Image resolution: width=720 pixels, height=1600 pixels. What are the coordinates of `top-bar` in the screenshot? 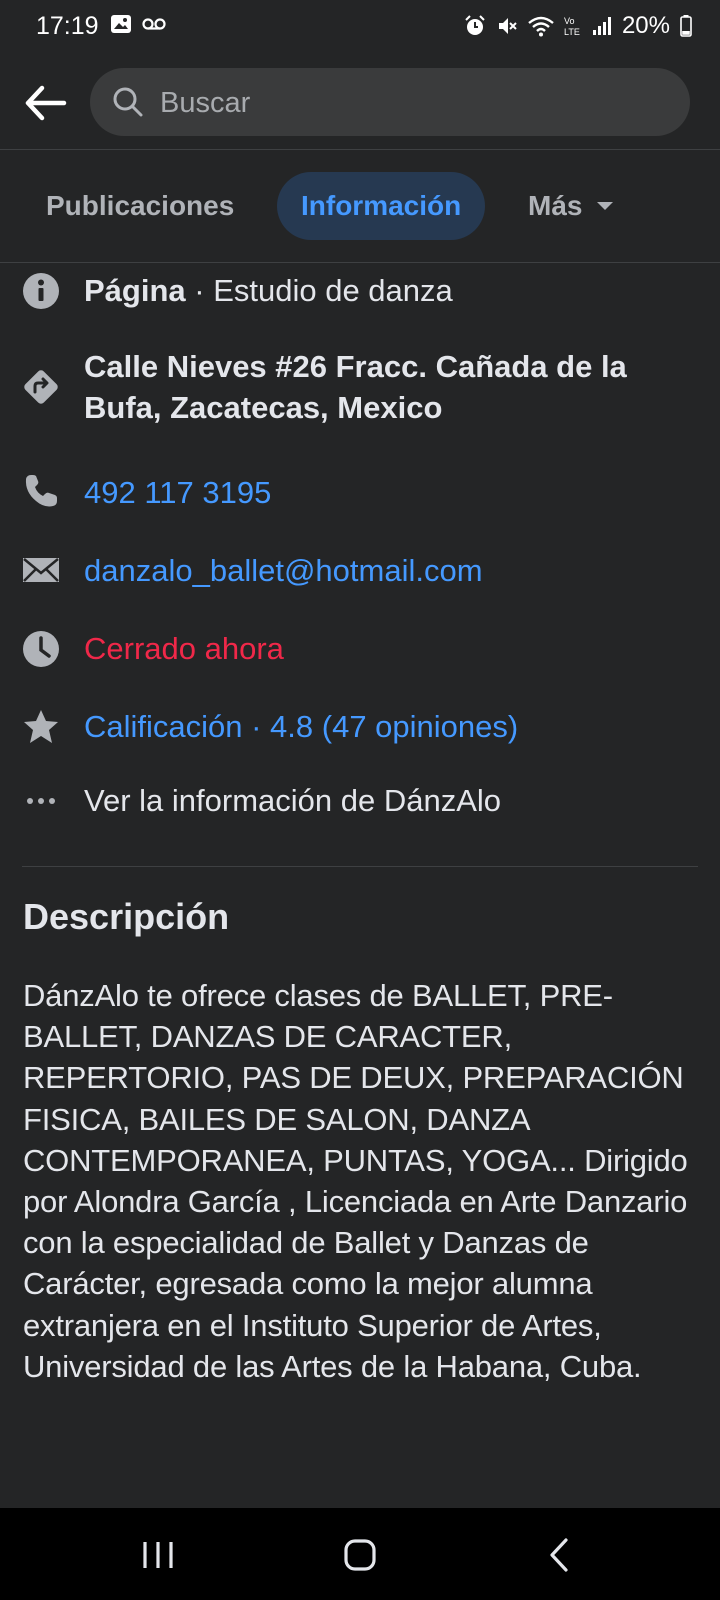 It's located at (360, 101).